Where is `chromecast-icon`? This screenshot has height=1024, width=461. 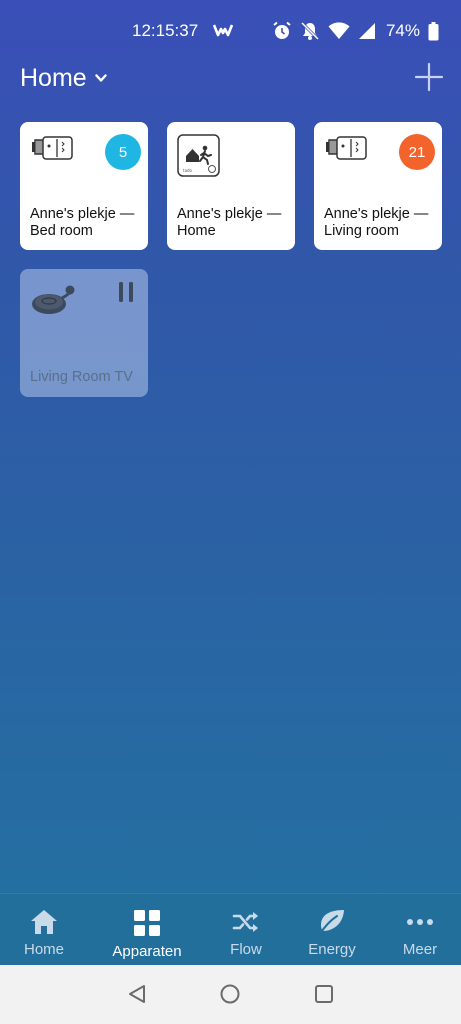 chromecast-icon is located at coordinates (53, 299).